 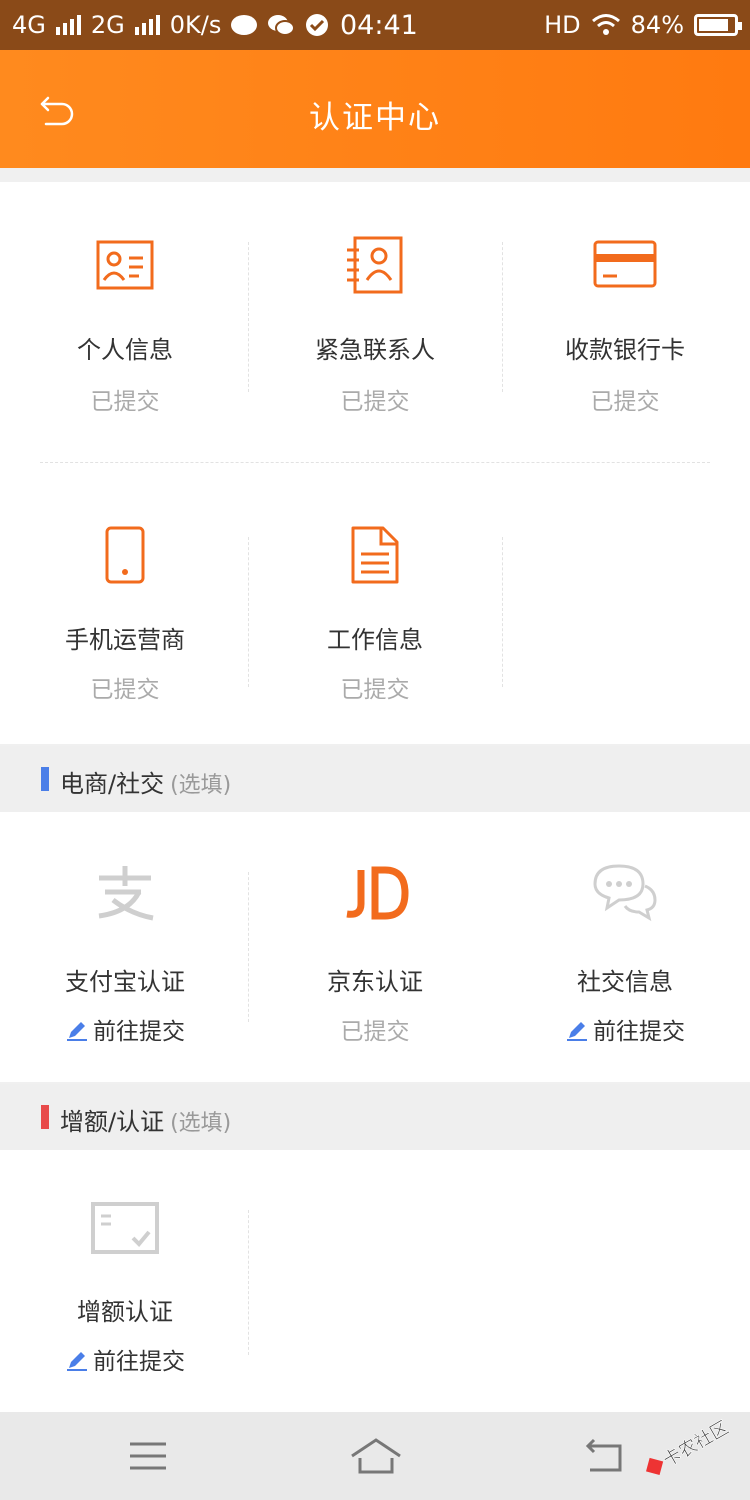 What do you see at coordinates (317, 25) in the screenshot?
I see `check-circle-icon` at bounding box center [317, 25].